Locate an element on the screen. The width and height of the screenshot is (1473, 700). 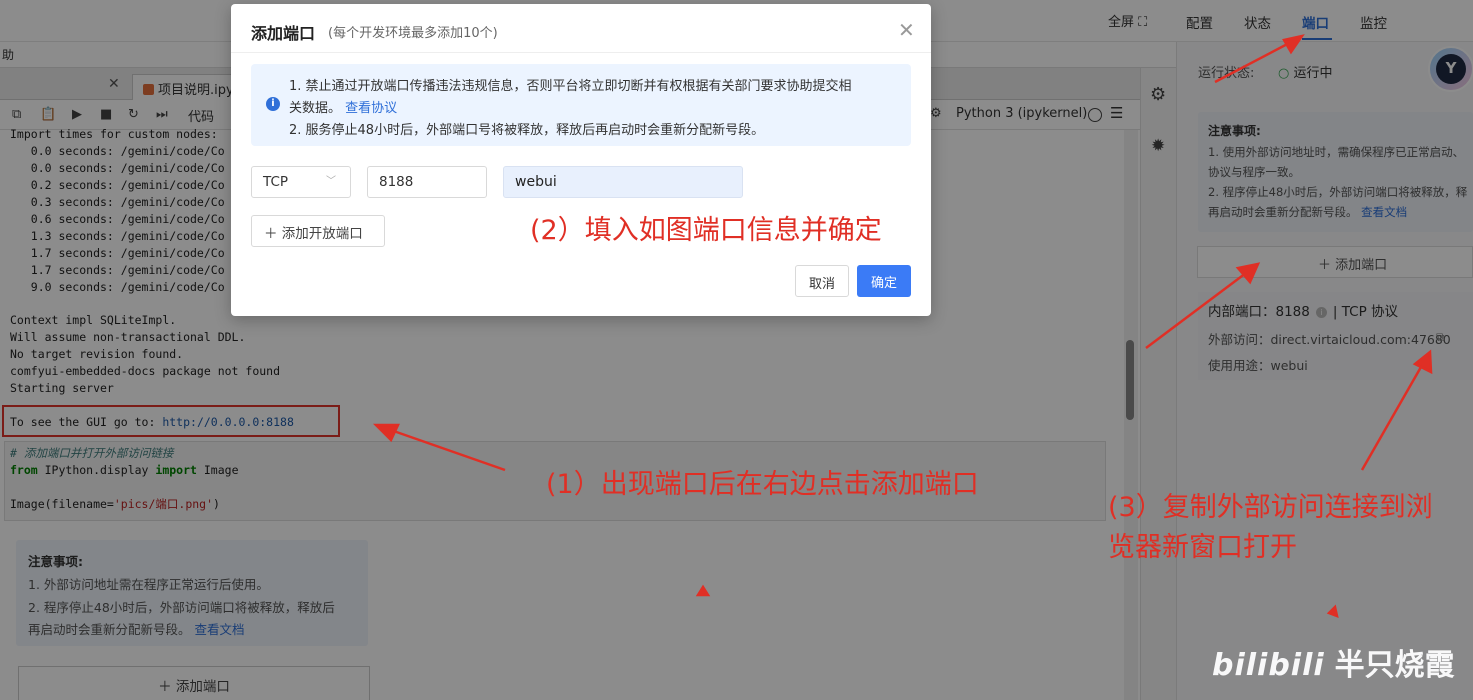
arrow-3-head is located at coordinates (1422, 362).